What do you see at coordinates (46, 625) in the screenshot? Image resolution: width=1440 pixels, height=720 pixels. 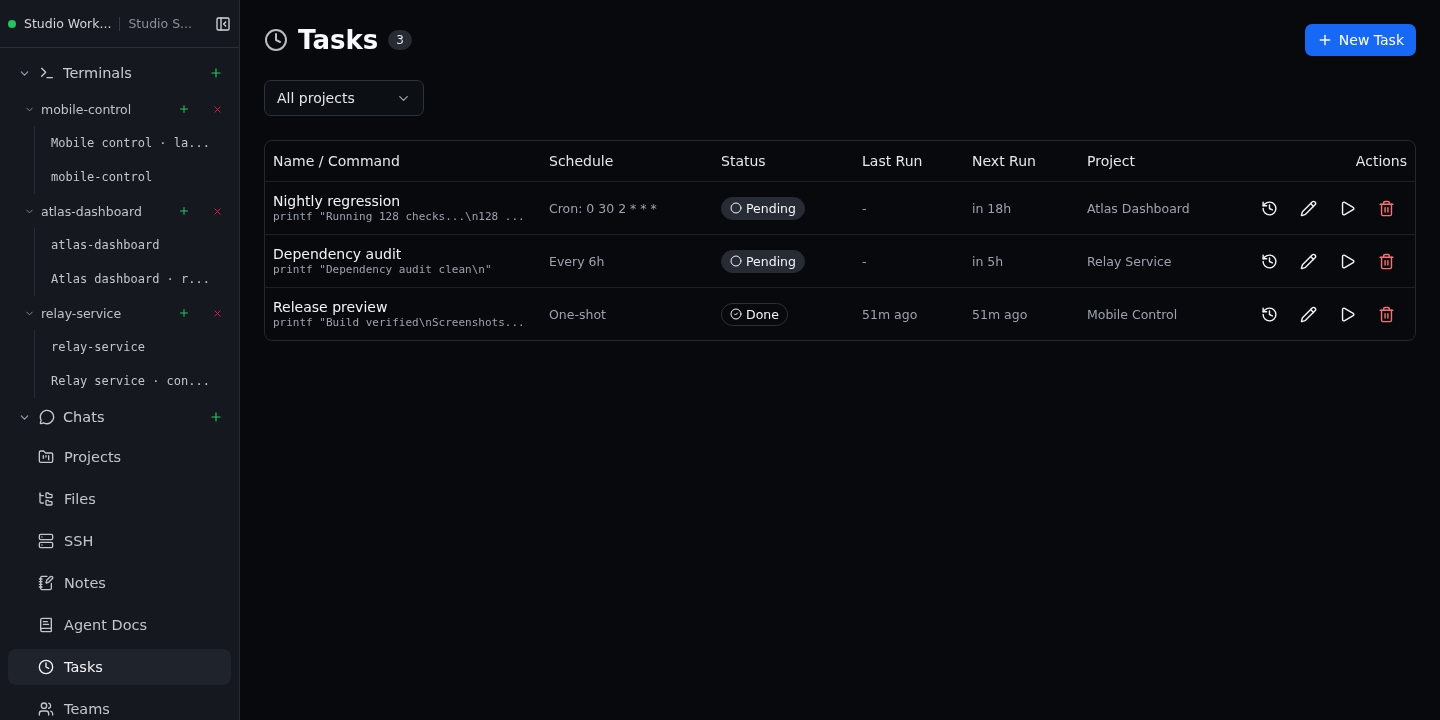 I see `document-icon` at bounding box center [46, 625].